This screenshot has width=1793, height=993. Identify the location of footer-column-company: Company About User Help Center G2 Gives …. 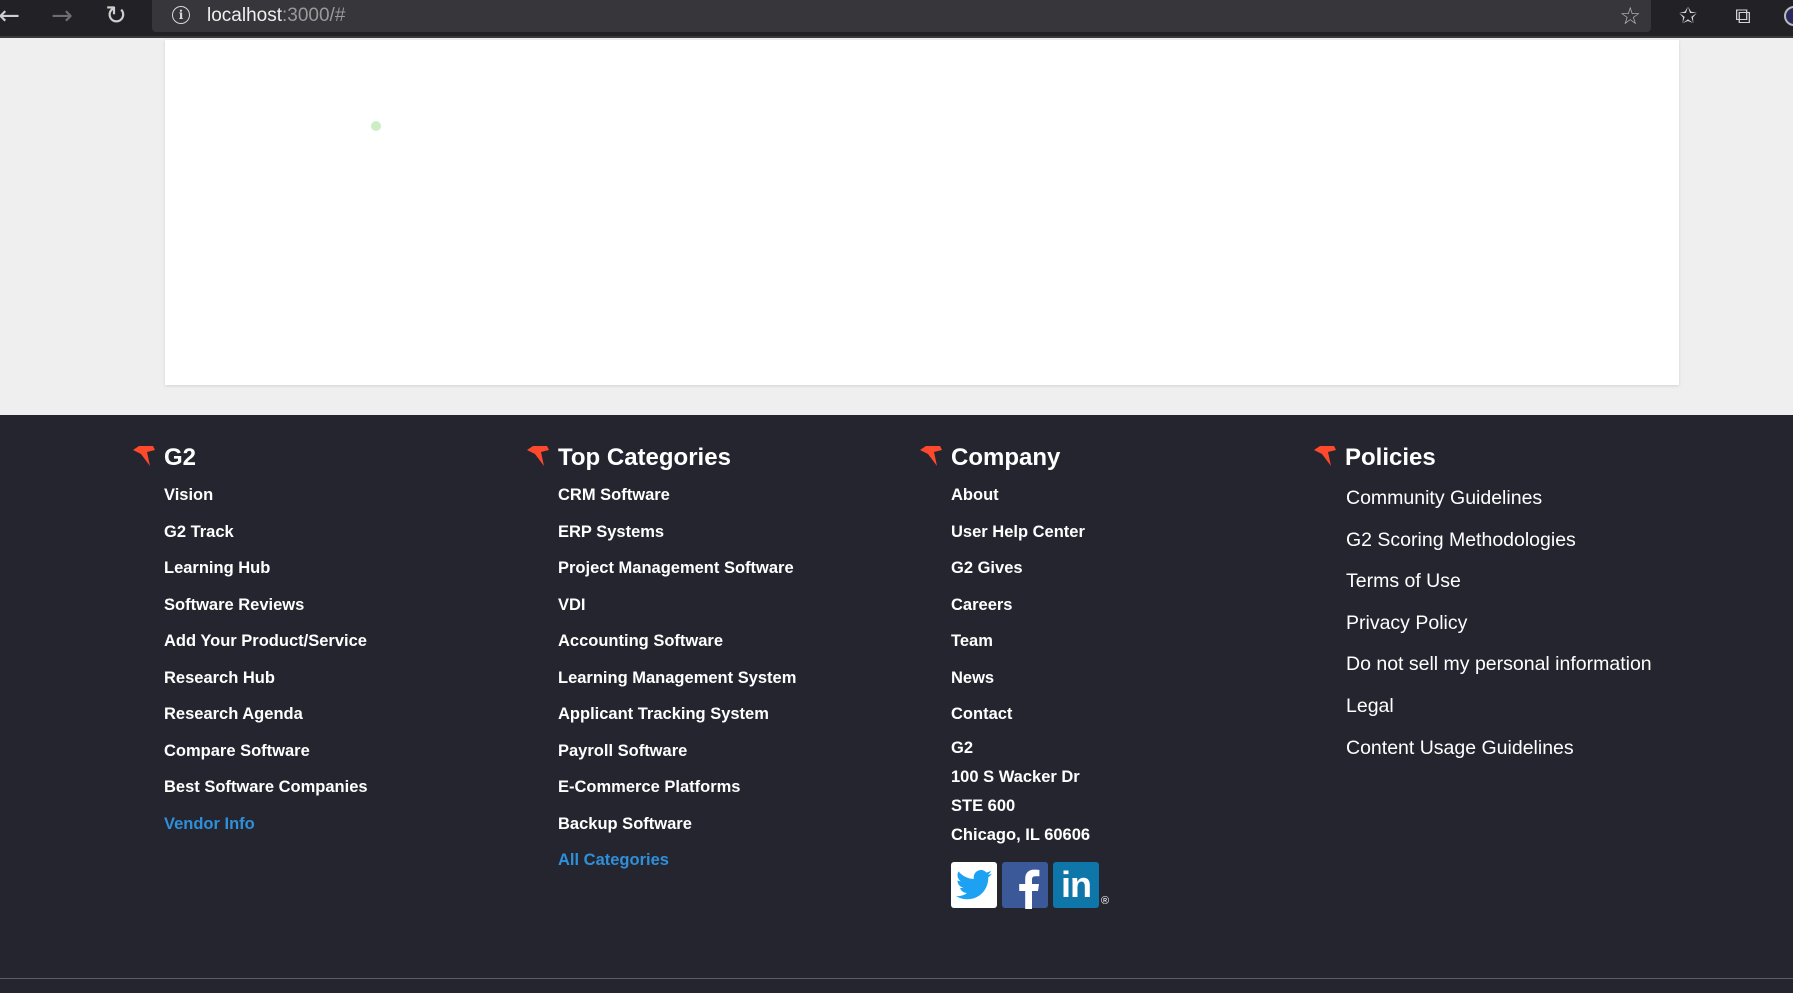
(1015, 676).